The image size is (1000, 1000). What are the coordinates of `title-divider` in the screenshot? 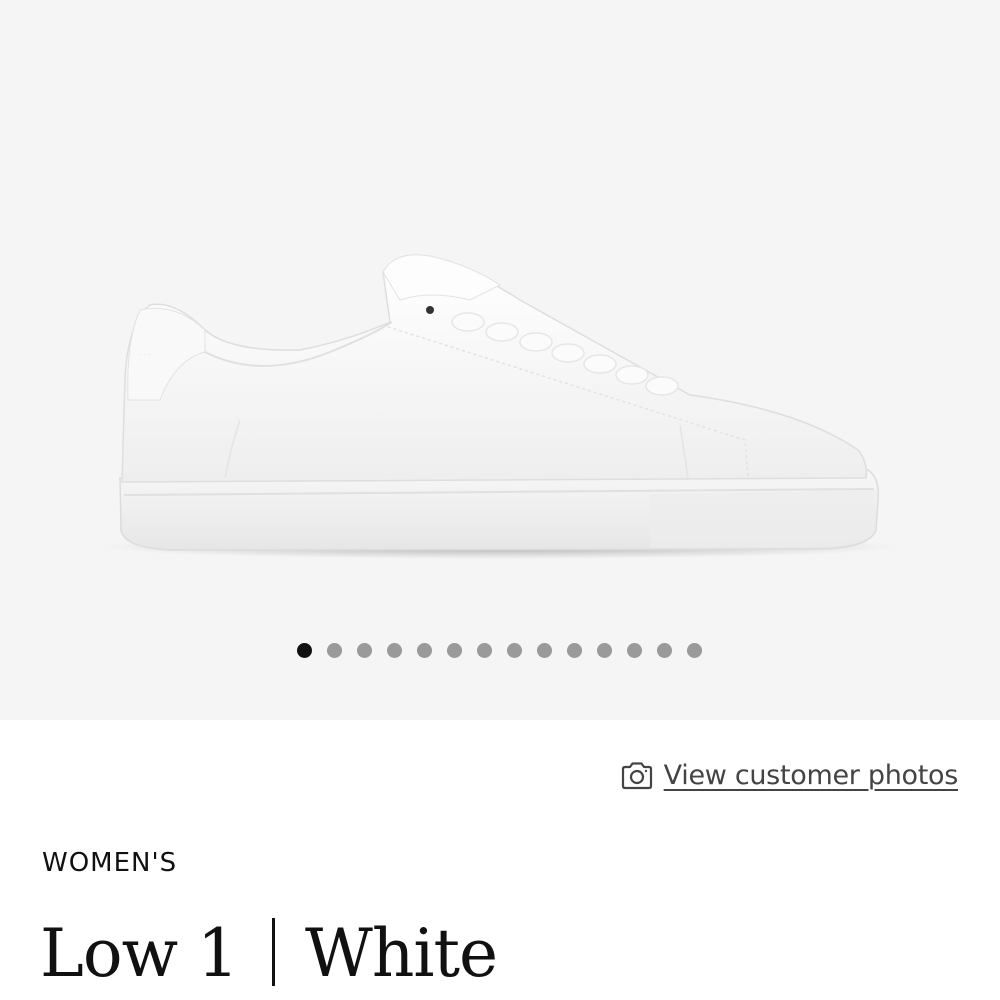 It's located at (274, 952).